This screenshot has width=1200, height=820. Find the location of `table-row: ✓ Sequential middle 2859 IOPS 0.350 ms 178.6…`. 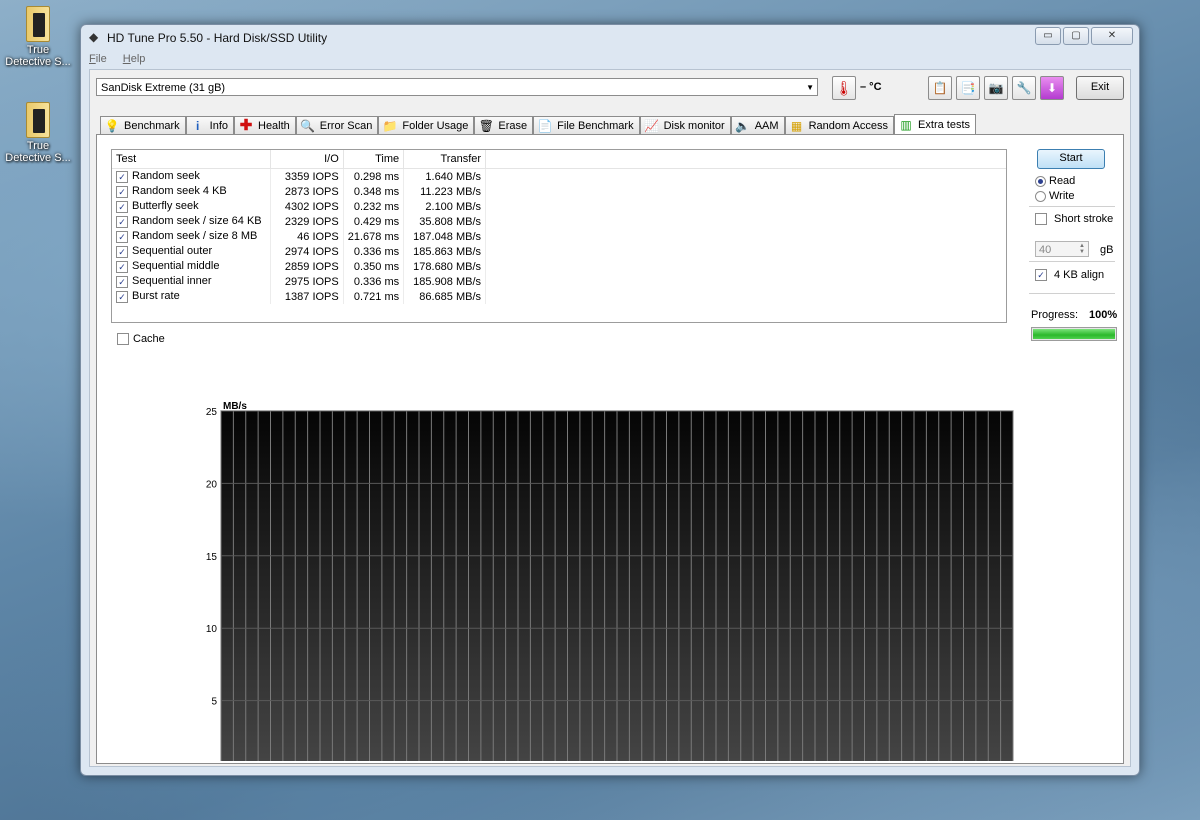

table-row: ✓ Sequential middle 2859 IOPS 0.350 ms 178.6… is located at coordinates (559, 266).